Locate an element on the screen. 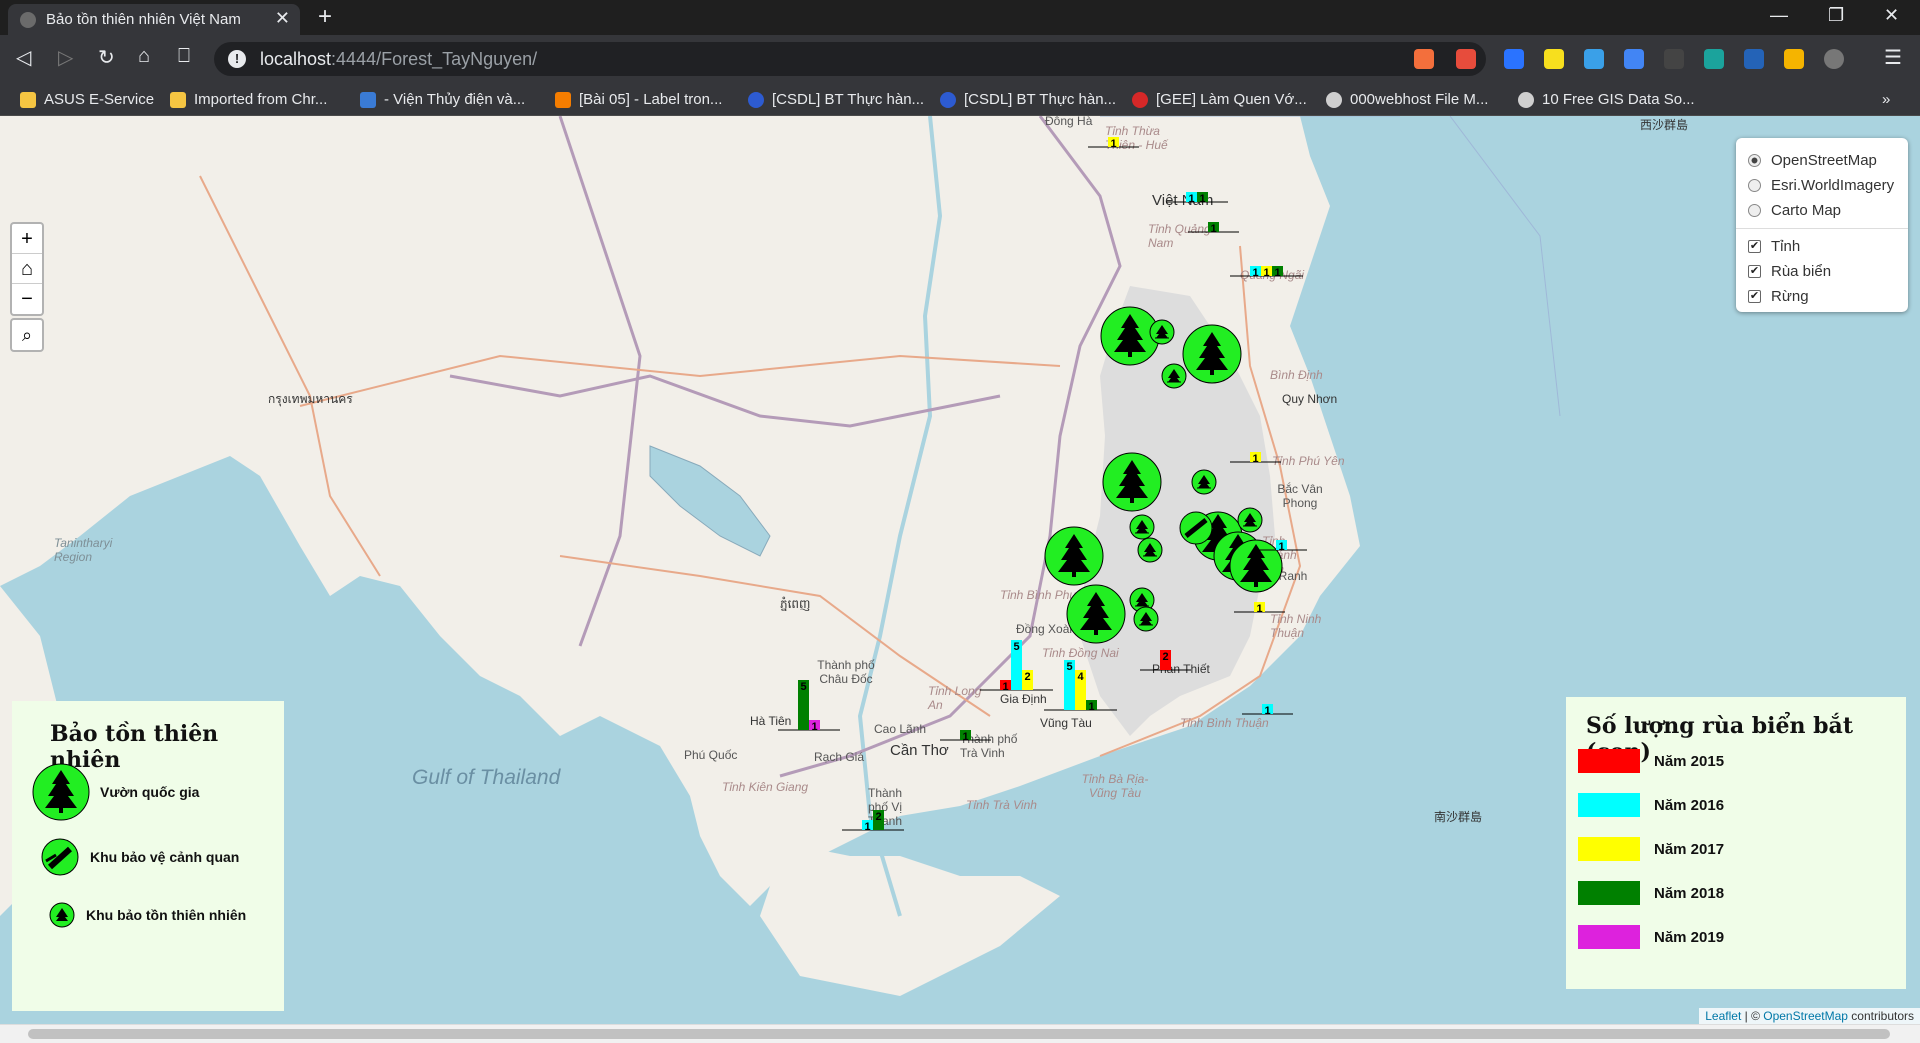 This screenshot has width=1920, height=1043. osm-link: OpenStreetMap is located at coordinates (1805, 1016).